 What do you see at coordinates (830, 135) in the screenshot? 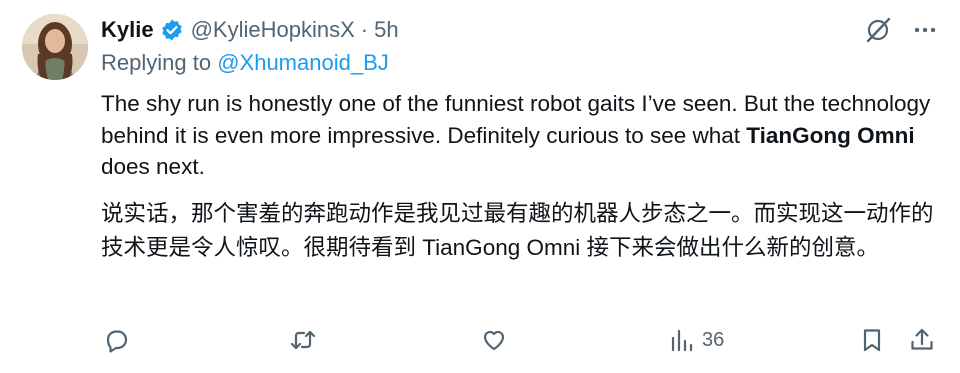
I see `tweet-text-bold: TianGong Omni` at bounding box center [830, 135].